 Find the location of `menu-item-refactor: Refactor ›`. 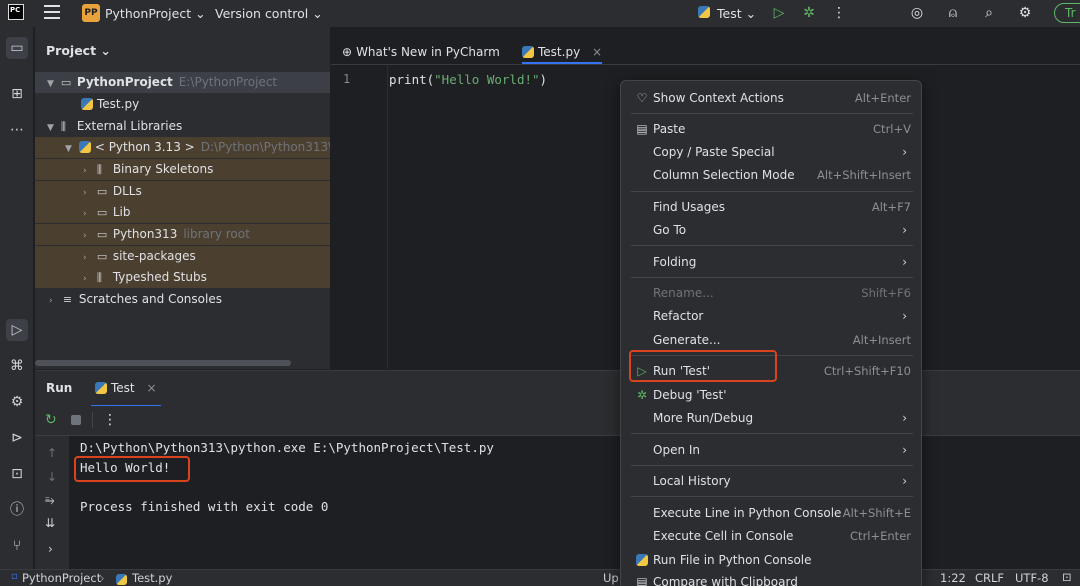

menu-item-refactor: Refactor › is located at coordinates (772, 316).